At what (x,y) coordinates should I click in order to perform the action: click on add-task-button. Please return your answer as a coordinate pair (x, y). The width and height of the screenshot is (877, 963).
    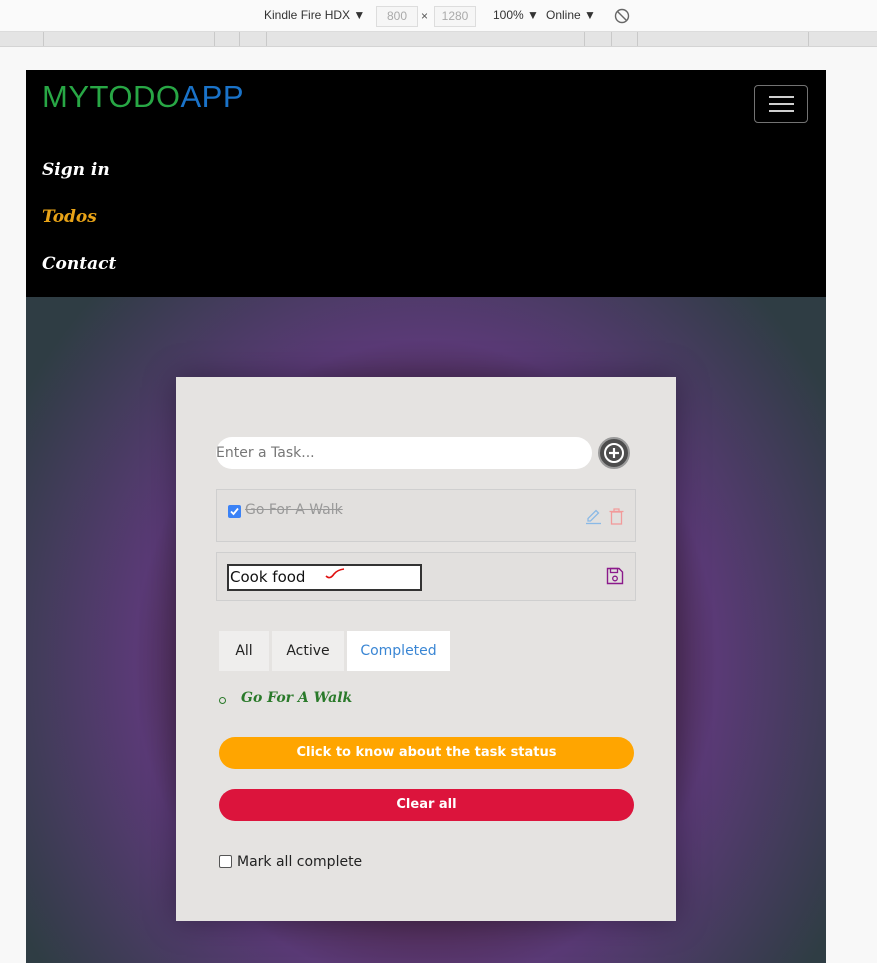
    Looking at the image, I should click on (614, 453).